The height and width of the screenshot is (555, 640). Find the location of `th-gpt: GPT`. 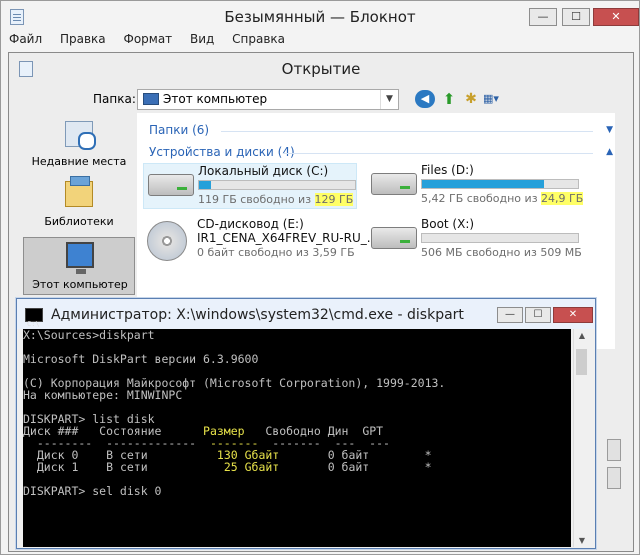

th-gpt: GPT is located at coordinates (373, 431).